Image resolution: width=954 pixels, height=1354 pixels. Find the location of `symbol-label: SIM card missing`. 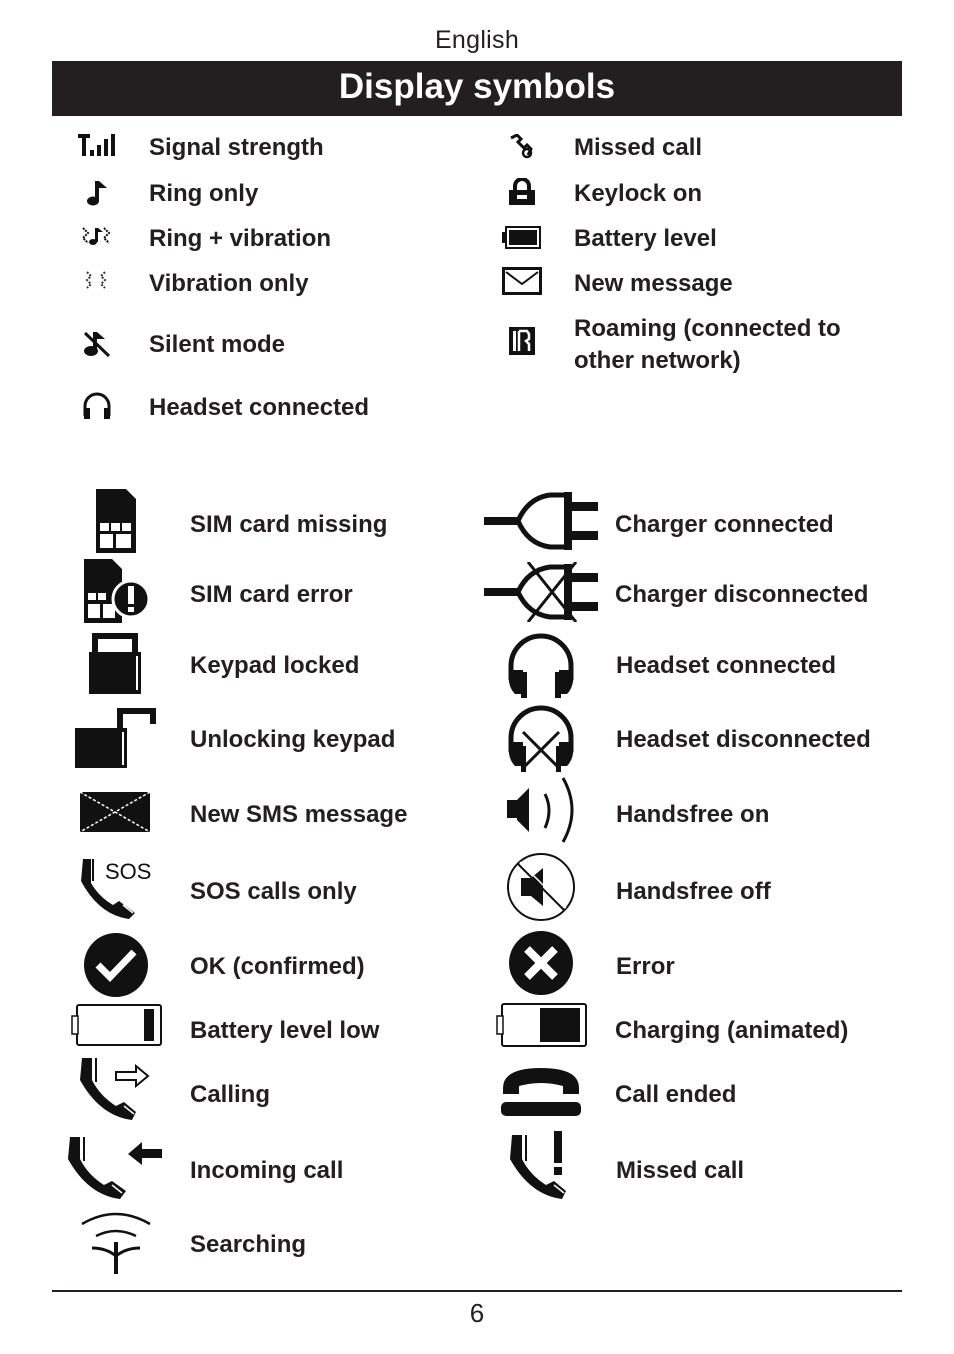

symbol-label: SIM card missing is located at coordinates (289, 524).